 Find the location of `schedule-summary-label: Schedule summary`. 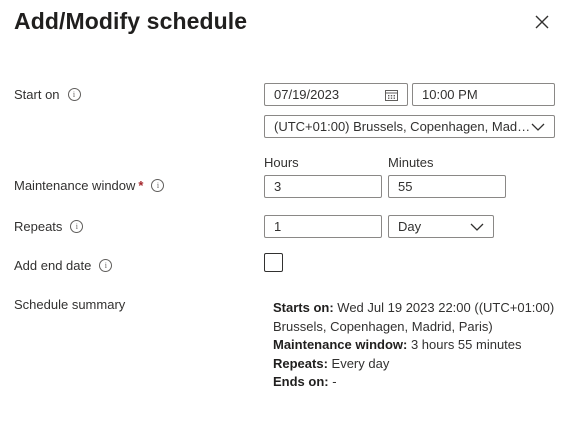

schedule-summary-label: Schedule summary is located at coordinates (70, 304).